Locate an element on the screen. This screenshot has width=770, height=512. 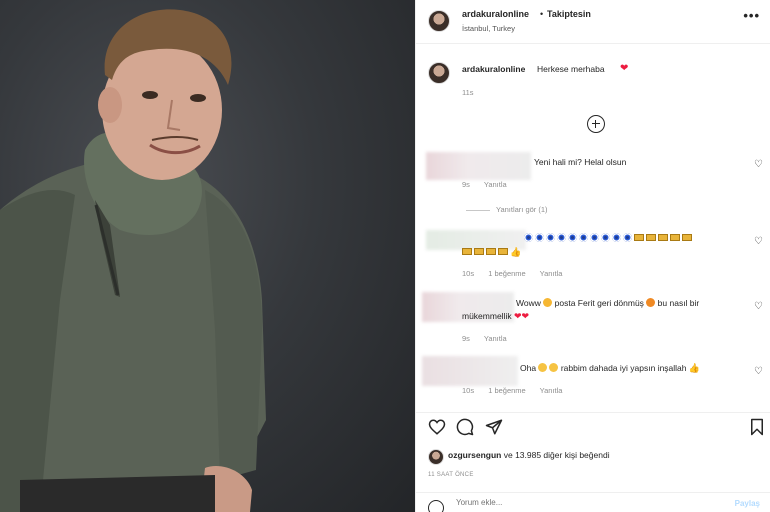
likes-text: ozgursengun ve 13.985 diğer kişi beğendi is located at coordinates (529, 455).